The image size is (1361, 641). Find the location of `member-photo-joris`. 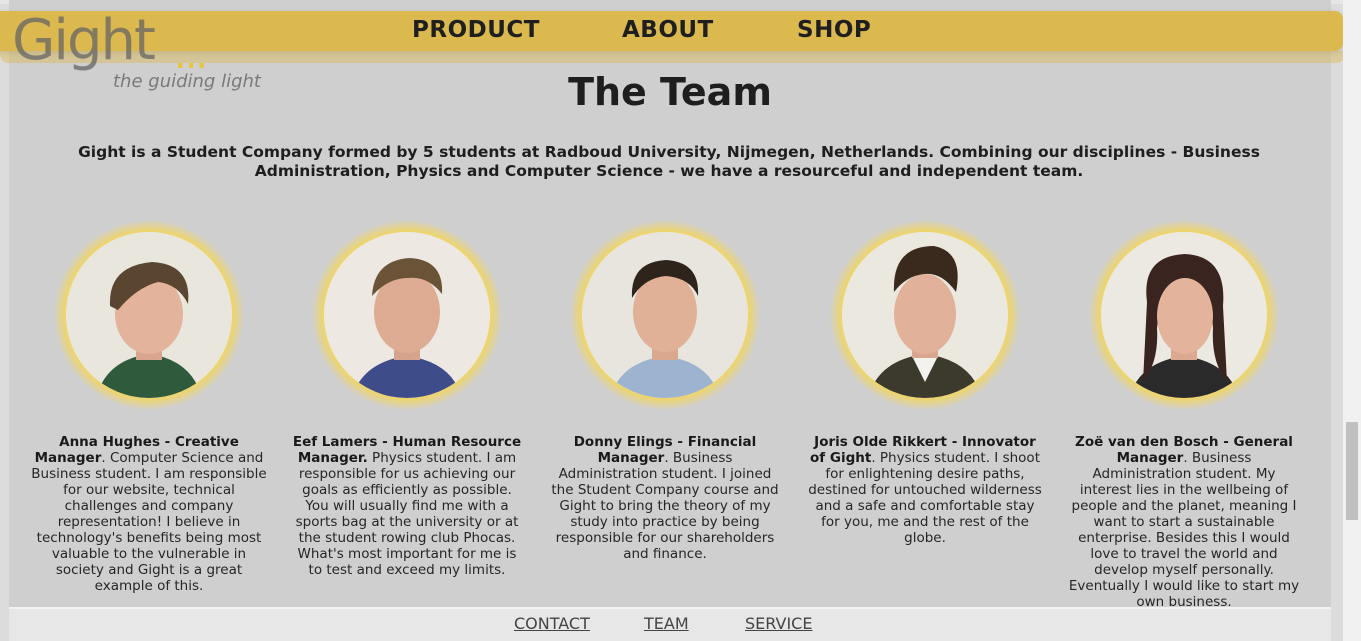

member-photo-joris is located at coordinates (925, 315).